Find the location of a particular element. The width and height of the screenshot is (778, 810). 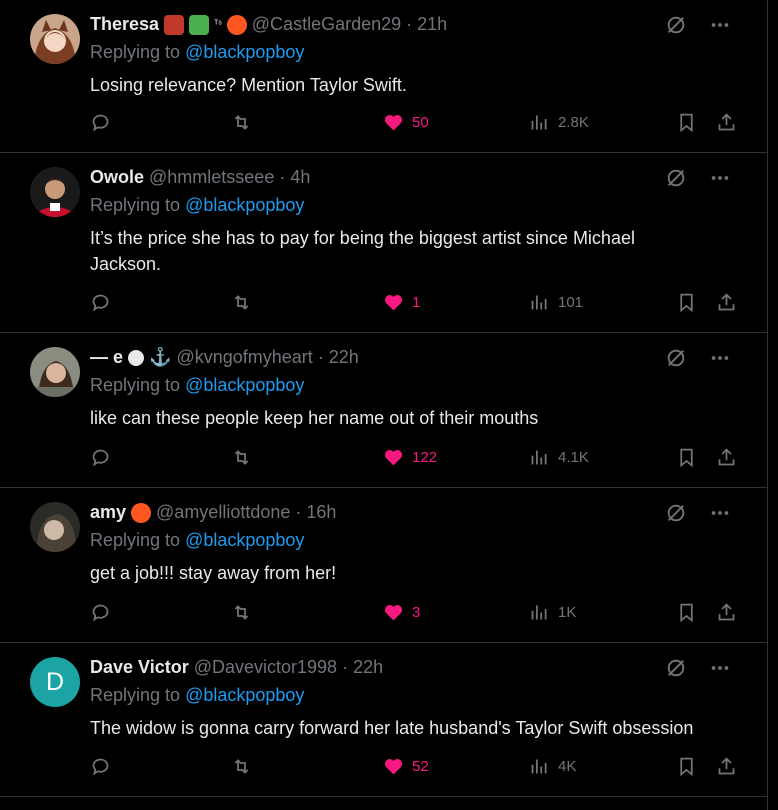

timestamp: 16h is located at coordinates (321, 512).